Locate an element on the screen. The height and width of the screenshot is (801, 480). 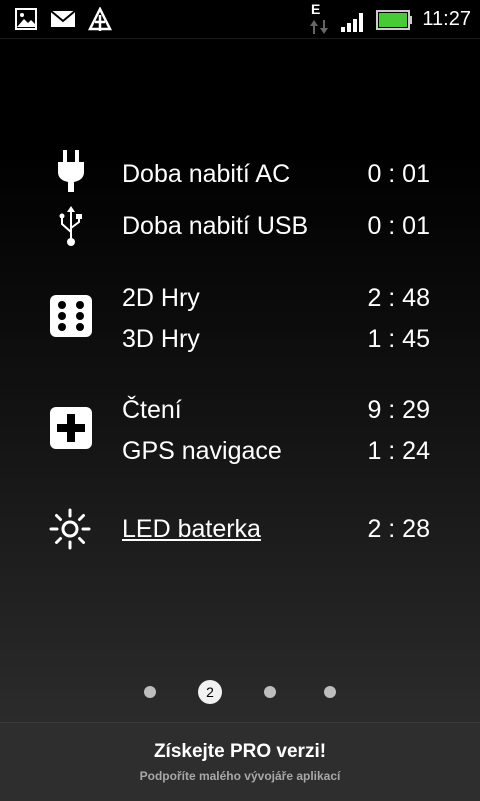
list-item-led-torch: LED baterka 2 : 28 is located at coordinates (240, 529).